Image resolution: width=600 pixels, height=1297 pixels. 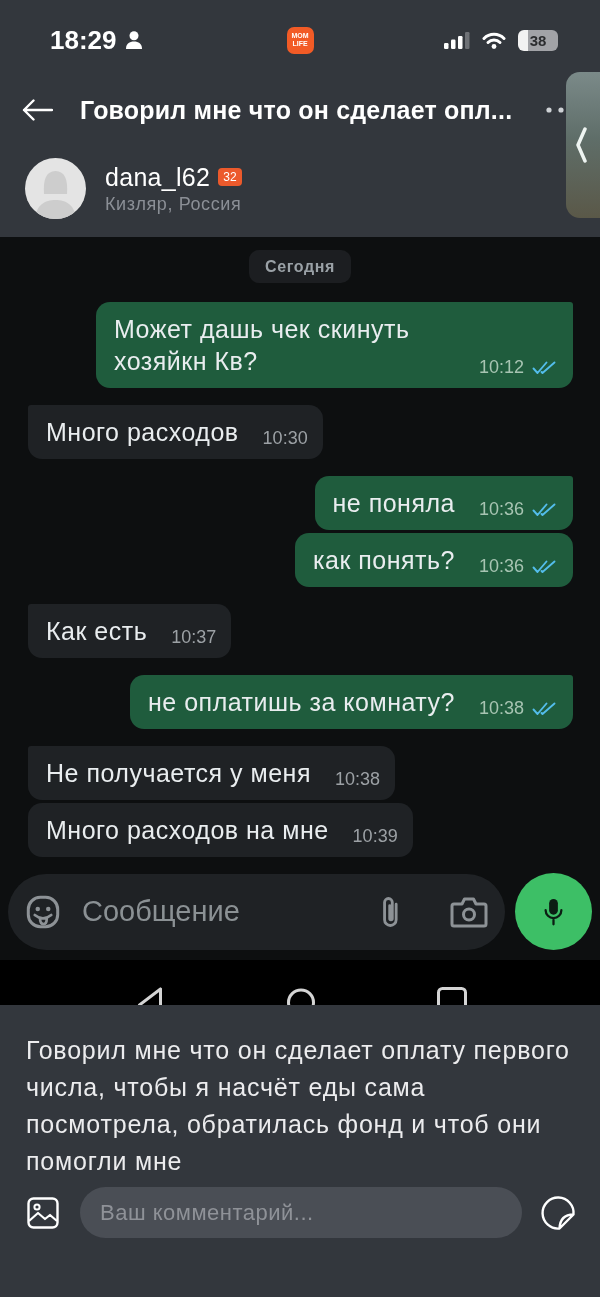 What do you see at coordinates (133, 40) in the screenshot?
I see `person-icon` at bounding box center [133, 40].